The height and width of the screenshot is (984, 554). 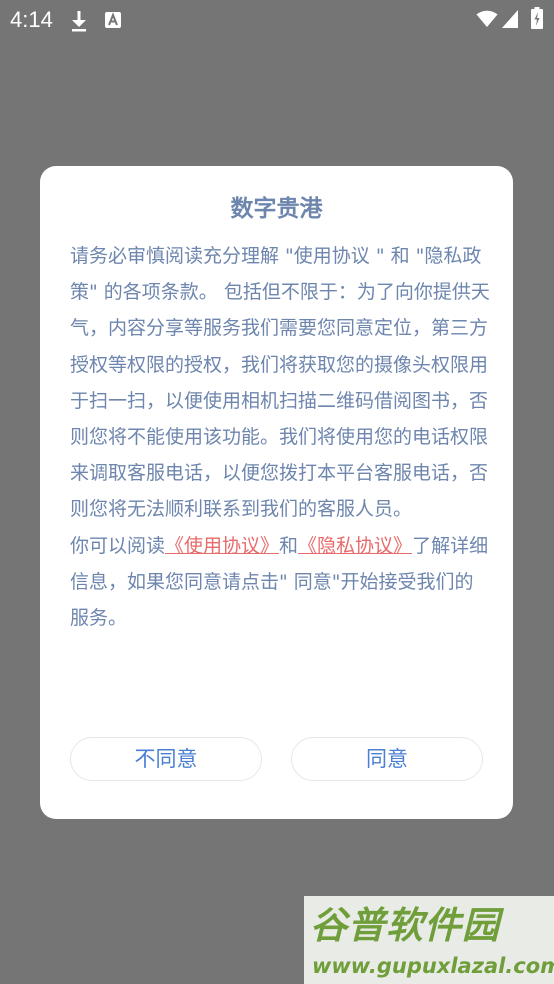 I want to click on watermark-url: www.gupuxlazal.com, so click(x=433, y=966).